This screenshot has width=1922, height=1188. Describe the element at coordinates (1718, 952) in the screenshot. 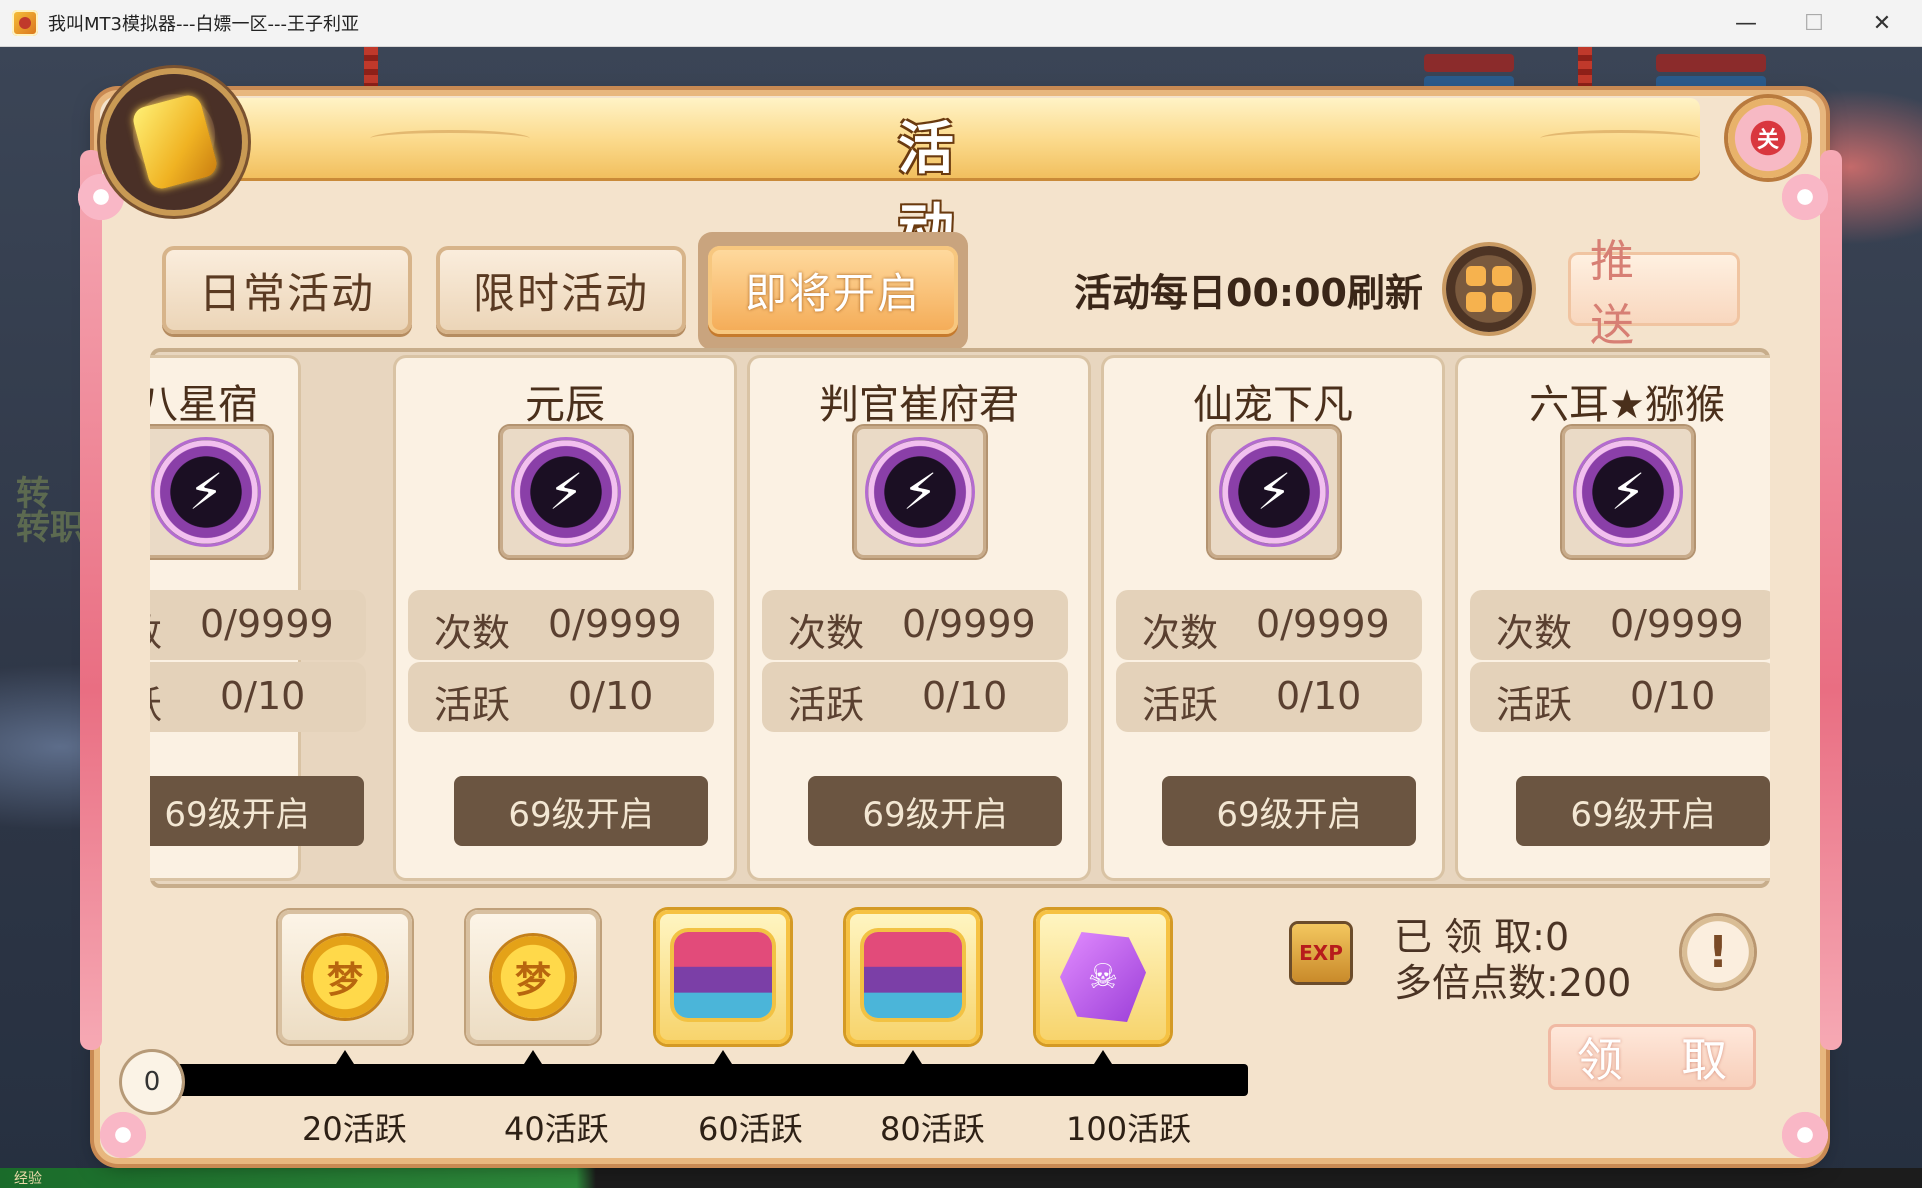

I see `info-button: !` at that location.